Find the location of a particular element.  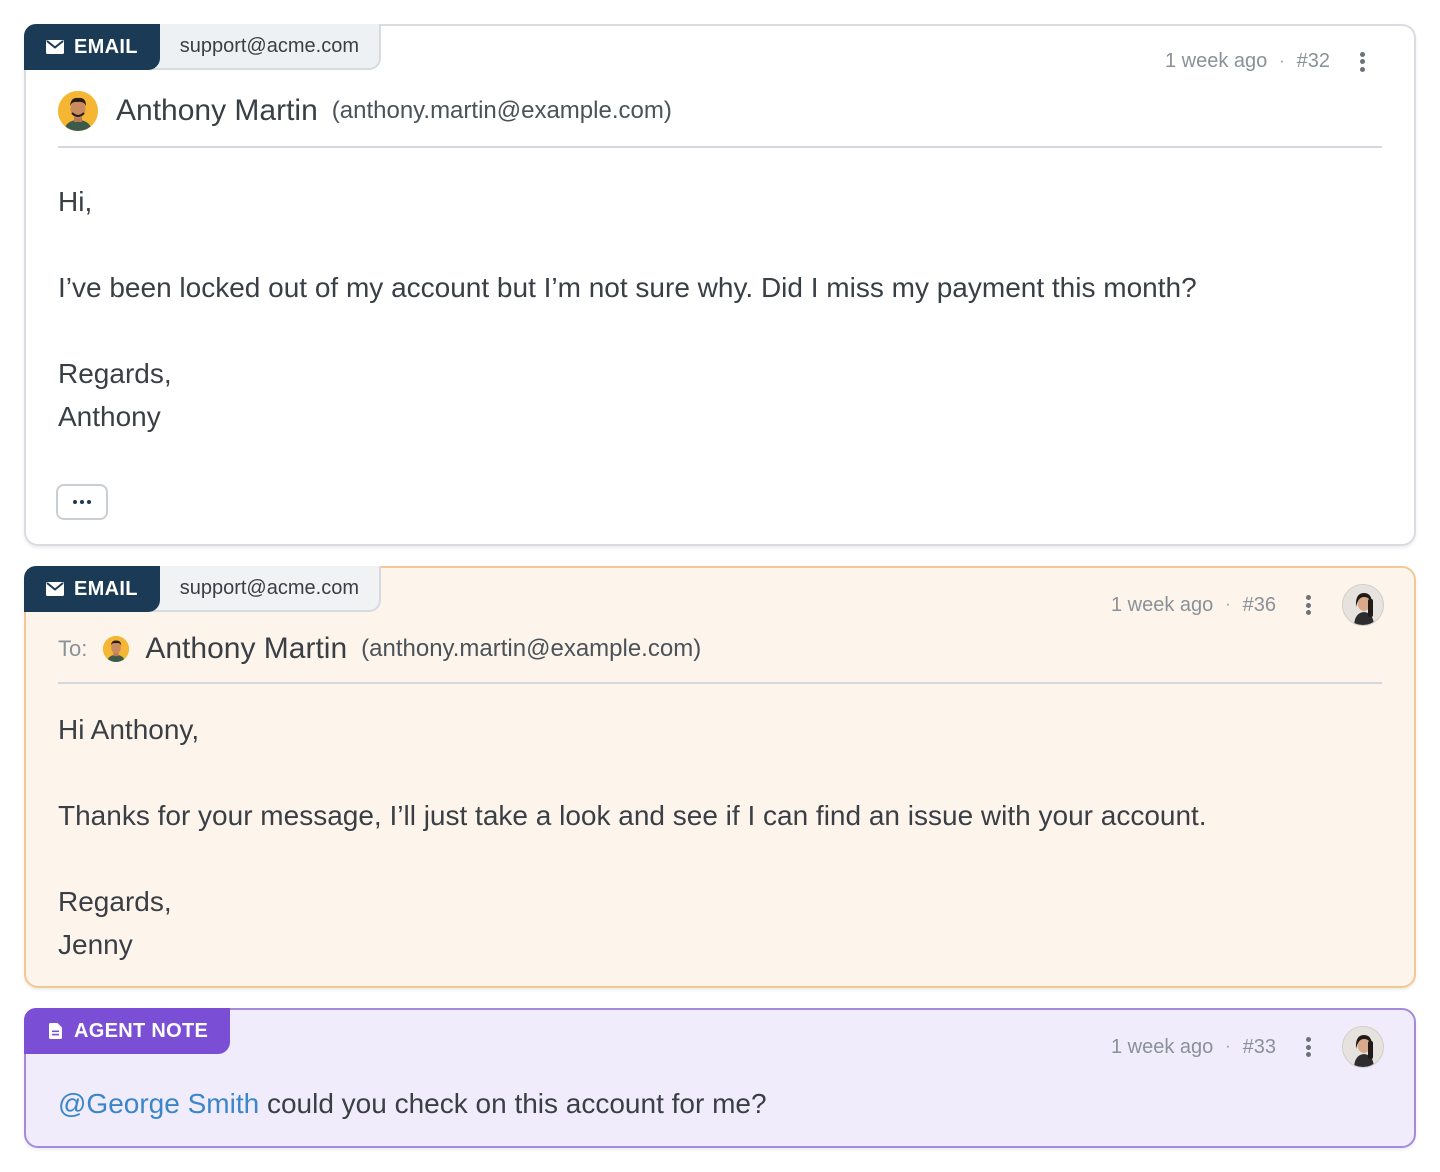

agent-note-tag: AGENT NOTE is located at coordinates (127, 1031).